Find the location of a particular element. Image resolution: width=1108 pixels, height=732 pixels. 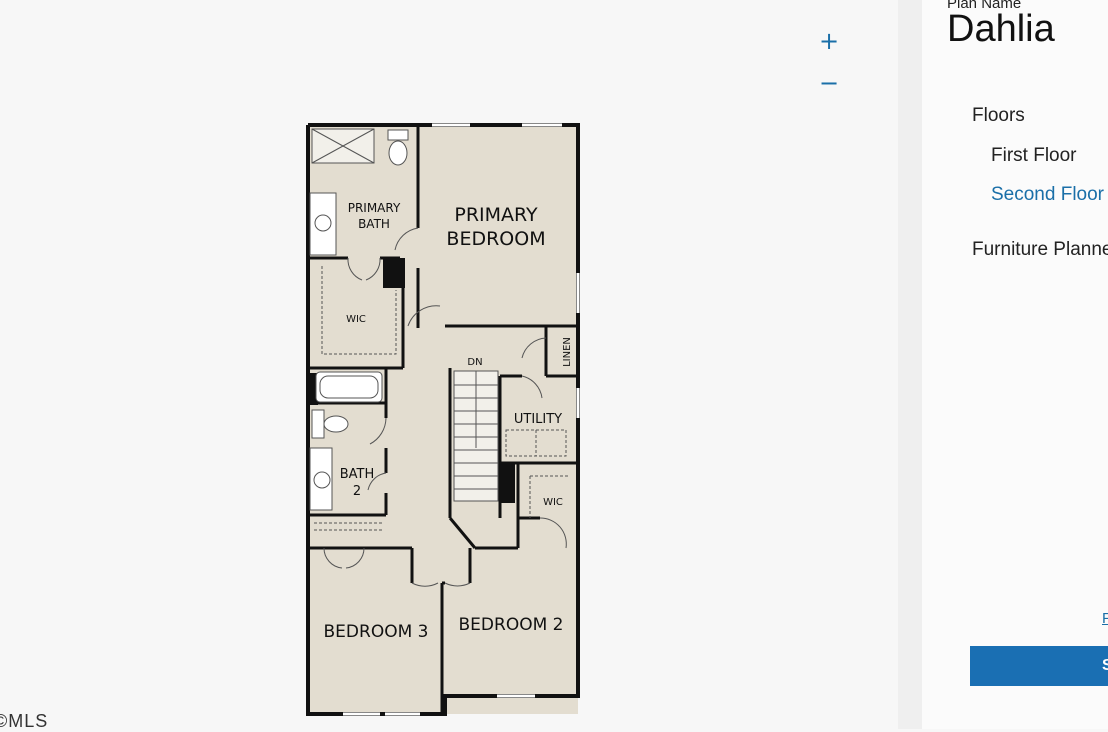

room-label-primary-bath: BATH is located at coordinates (374, 224).